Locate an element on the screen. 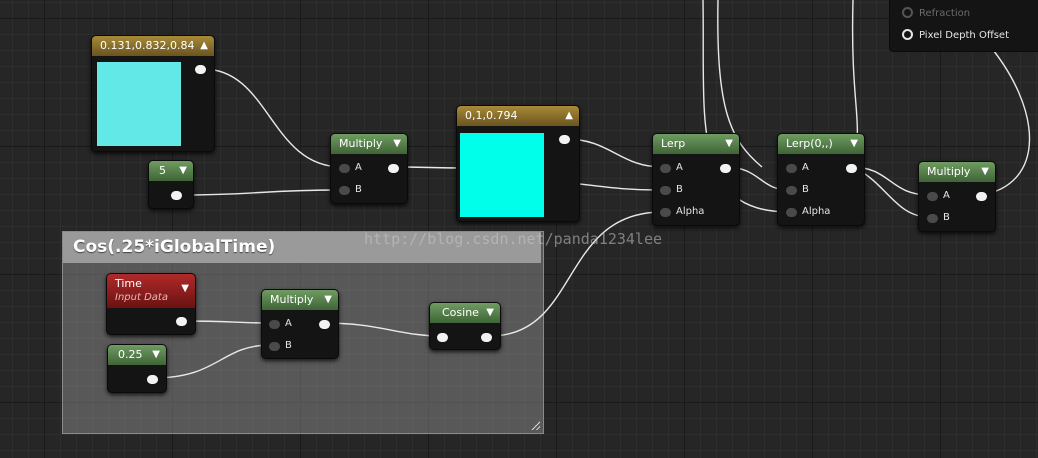 This screenshot has width=1038, height=458. node-title: Lerp is located at coordinates (673, 143).